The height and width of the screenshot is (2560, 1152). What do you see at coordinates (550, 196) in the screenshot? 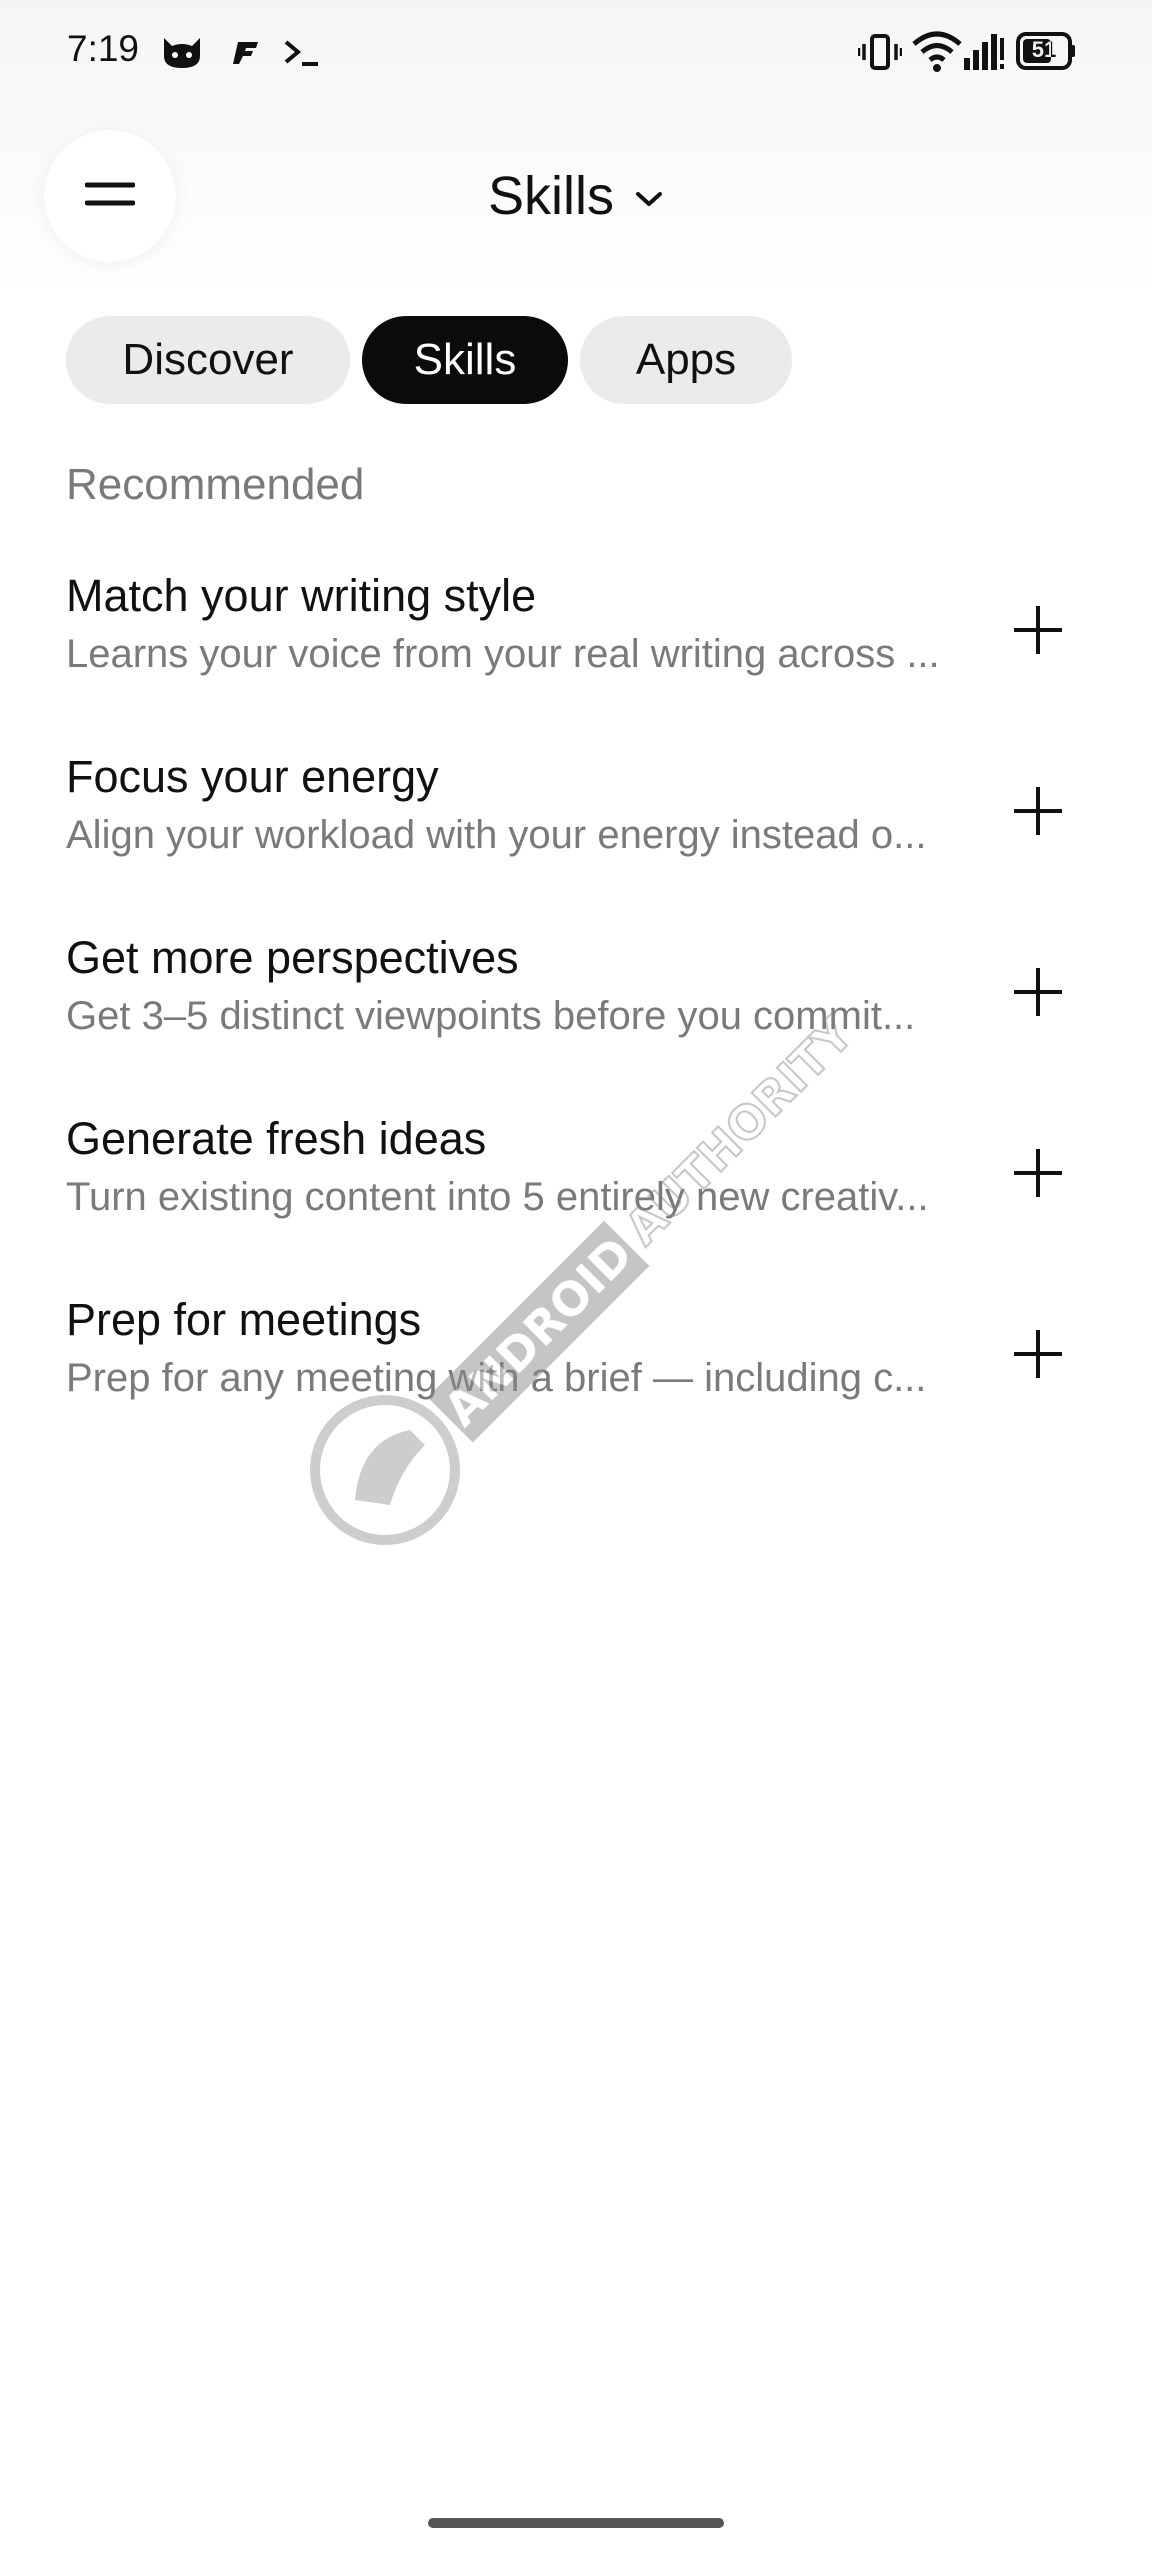
I see `page-title: Skills` at bounding box center [550, 196].